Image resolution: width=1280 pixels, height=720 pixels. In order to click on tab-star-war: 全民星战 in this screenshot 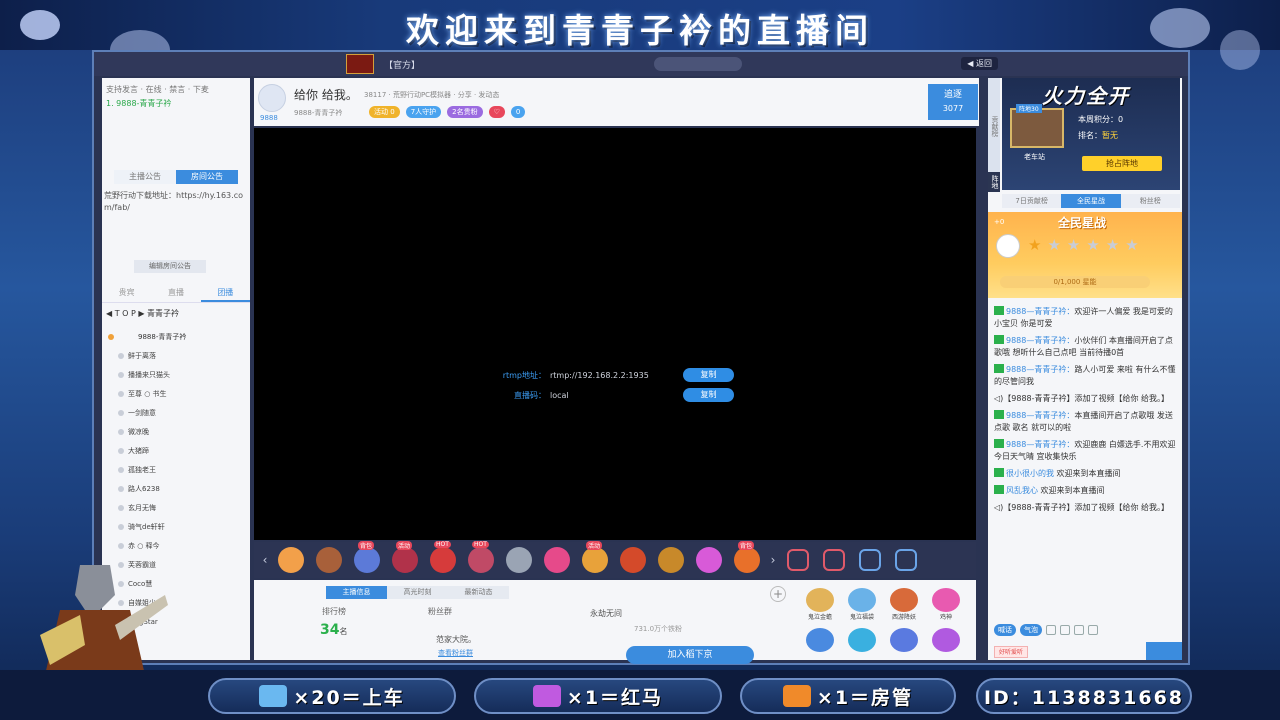, I will do `click(1091, 201)`.